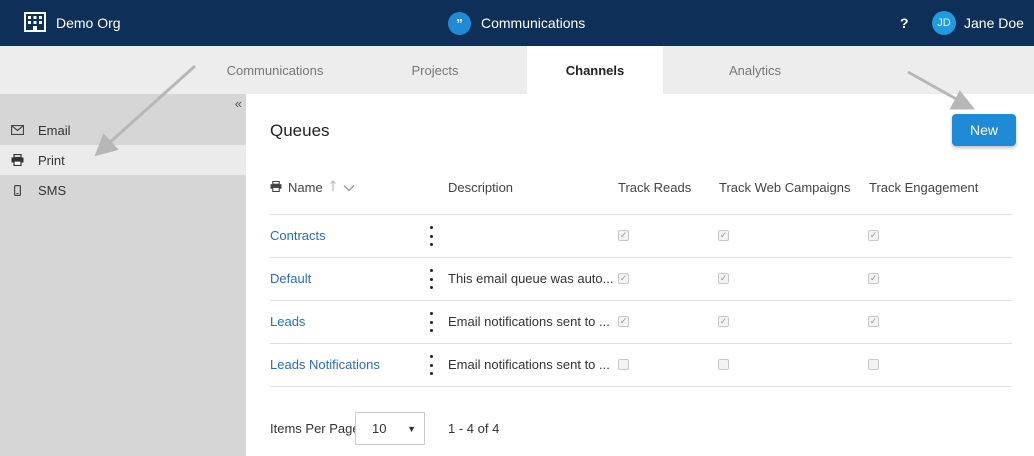 The image size is (1034, 456). Describe the element at coordinates (904, 23) in the screenshot. I see `help-button: ?` at that location.